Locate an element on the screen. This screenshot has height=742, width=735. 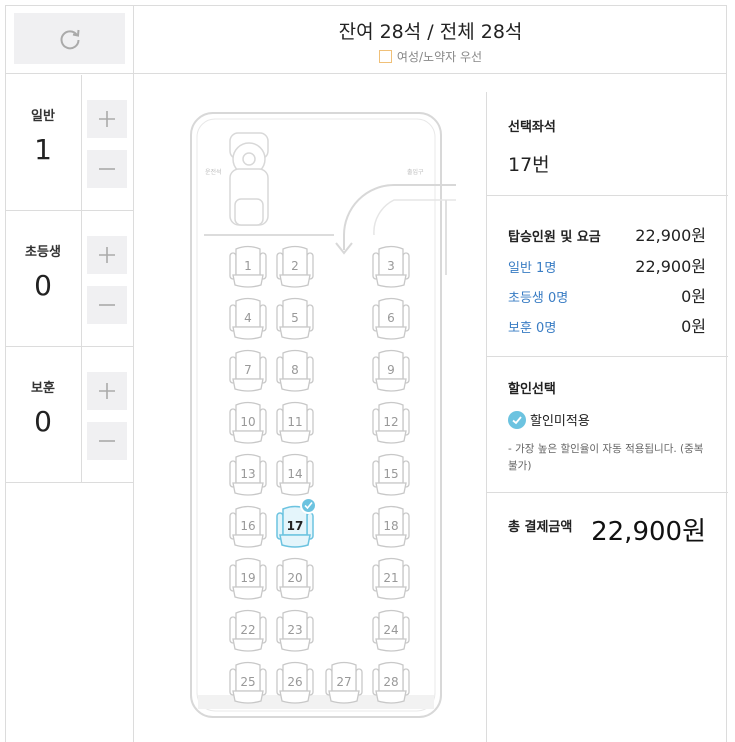
refresh-button is located at coordinates (69, 38).